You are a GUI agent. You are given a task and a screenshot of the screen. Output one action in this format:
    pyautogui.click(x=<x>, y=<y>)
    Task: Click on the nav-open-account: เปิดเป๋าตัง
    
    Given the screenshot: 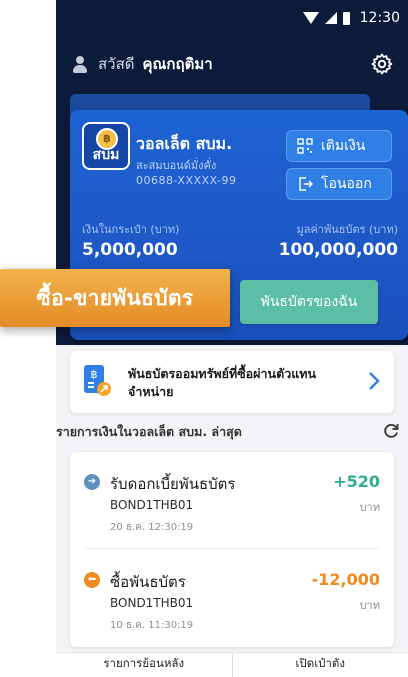 What is the action you would take?
    pyautogui.click(x=320, y=665)
    